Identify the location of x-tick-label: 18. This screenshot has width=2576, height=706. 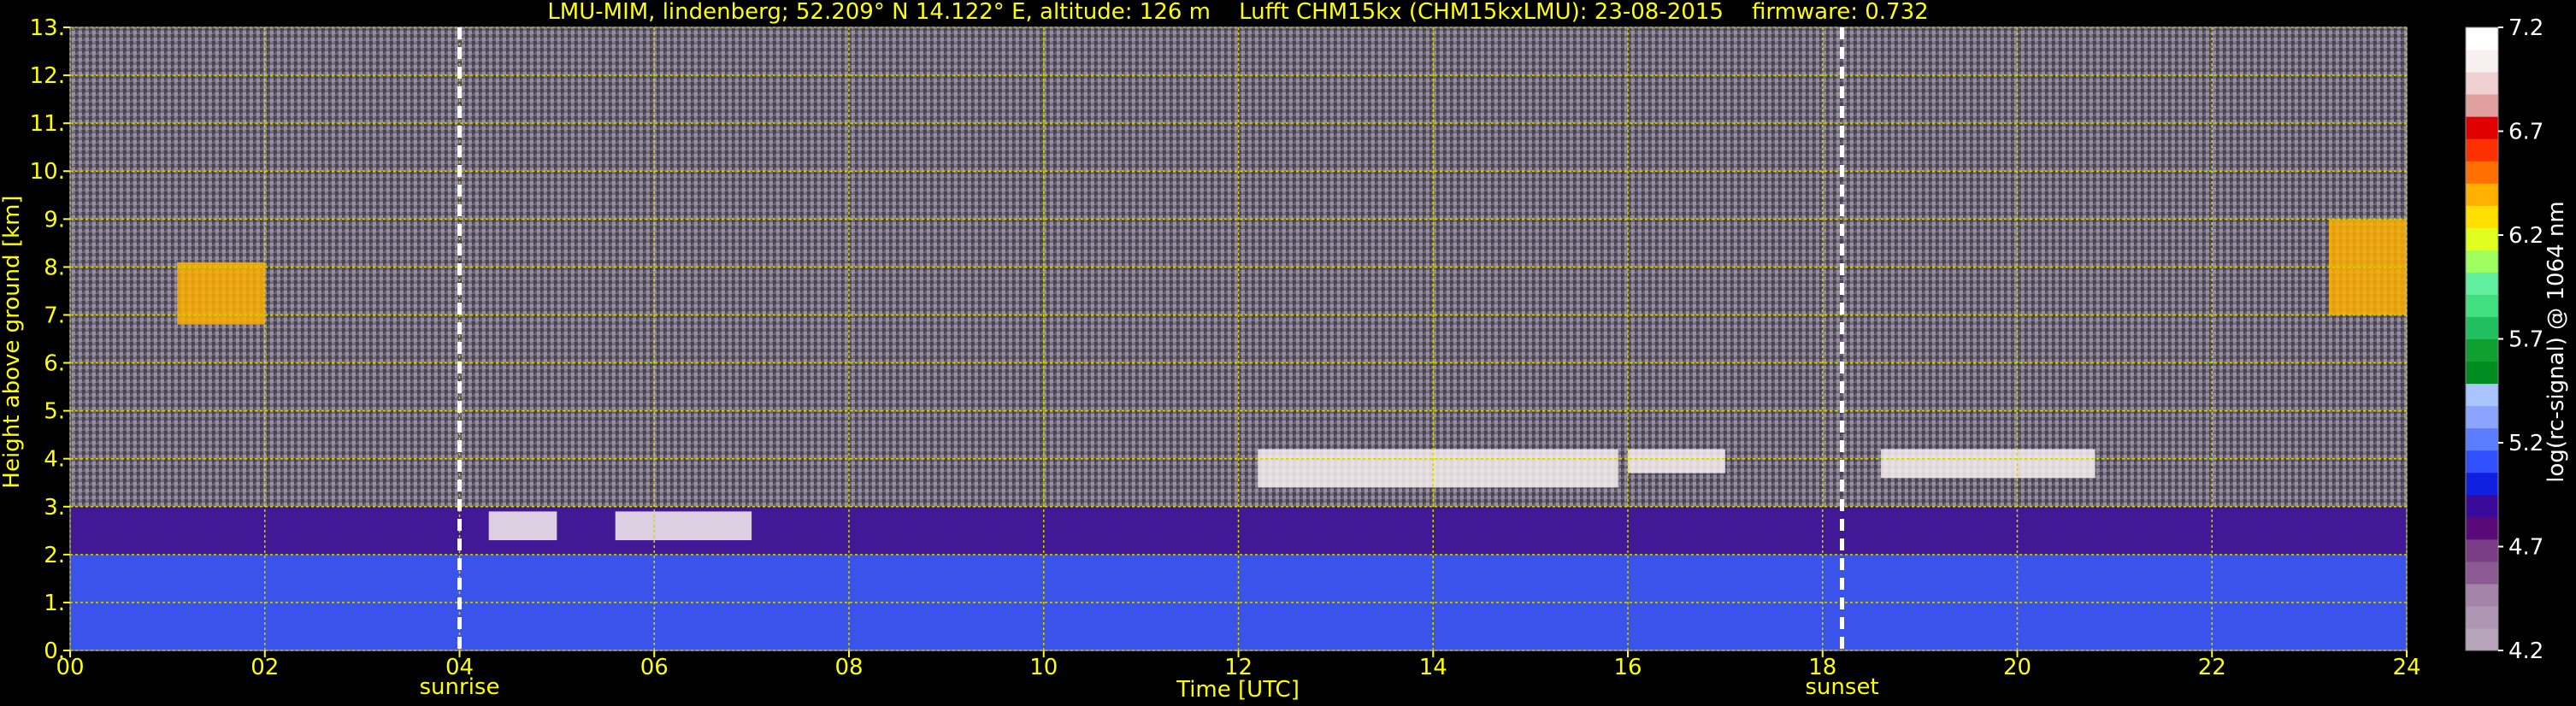
(1822, 667).